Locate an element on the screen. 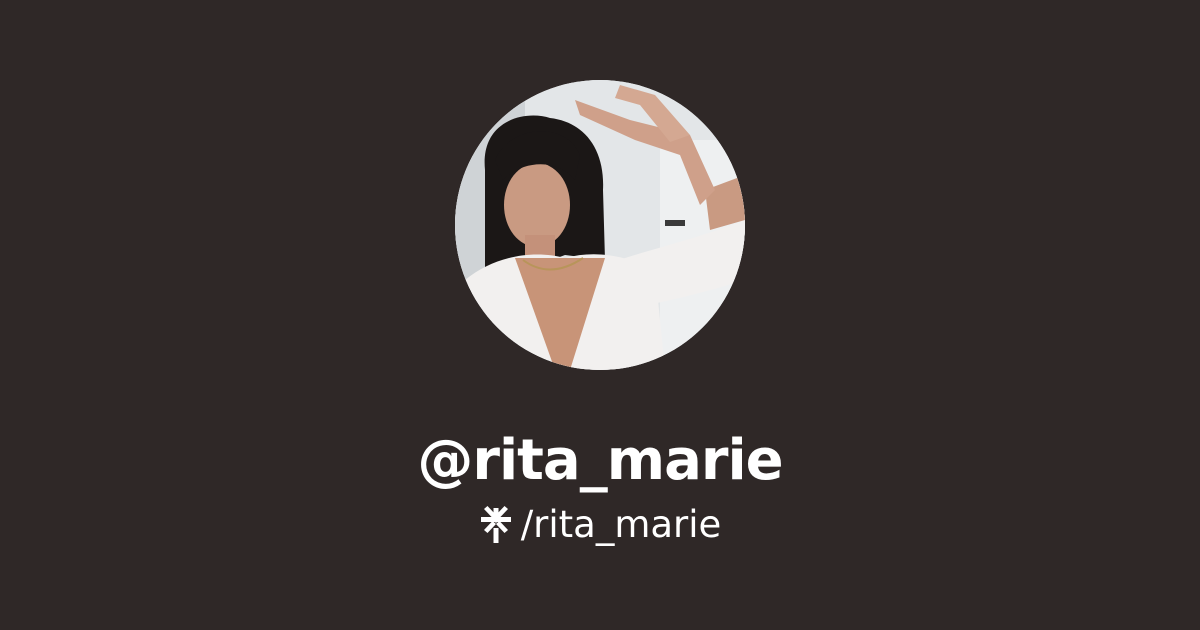  avatar is located at coordinates (600, 225).